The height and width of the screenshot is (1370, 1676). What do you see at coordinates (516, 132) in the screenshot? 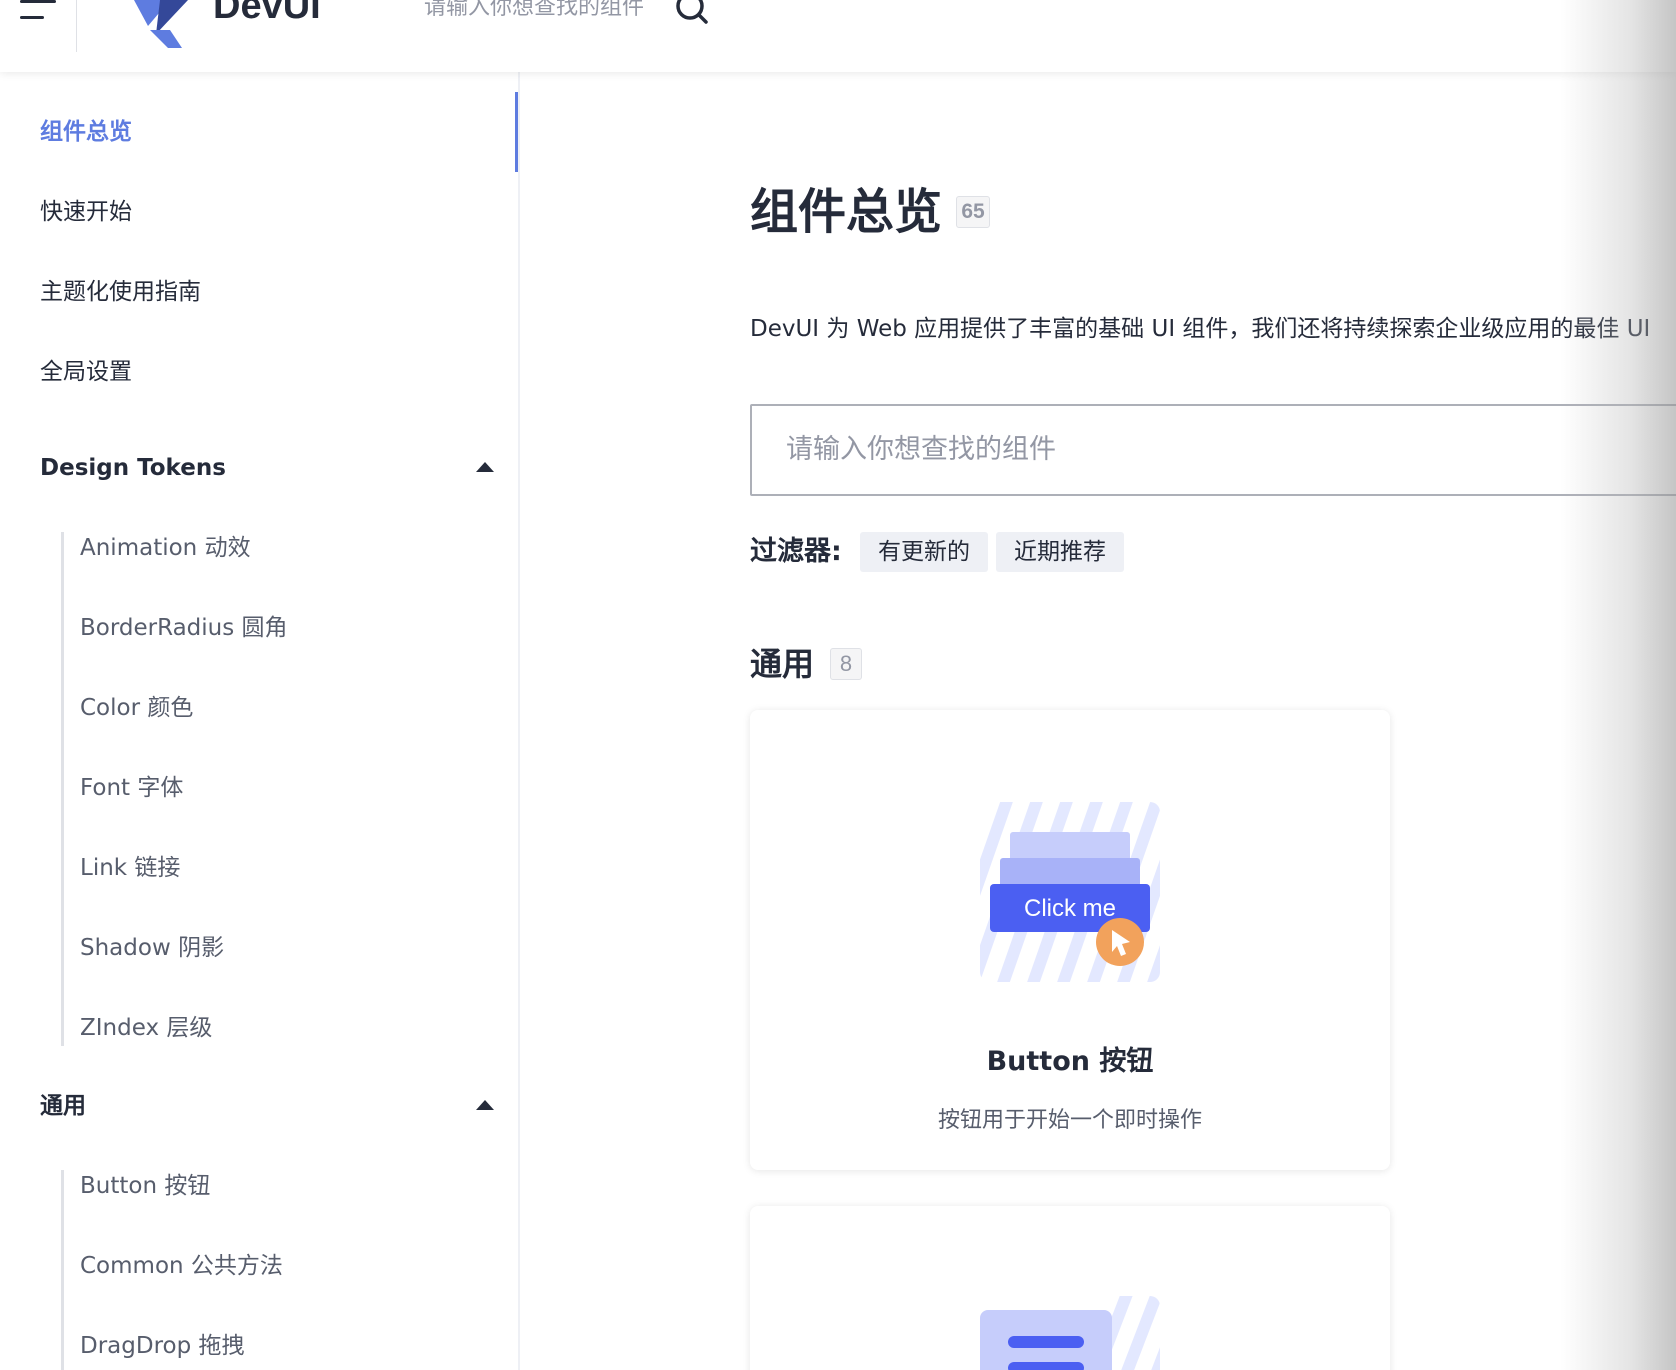
I see `active-indicator` at bounding box center [516, 132].